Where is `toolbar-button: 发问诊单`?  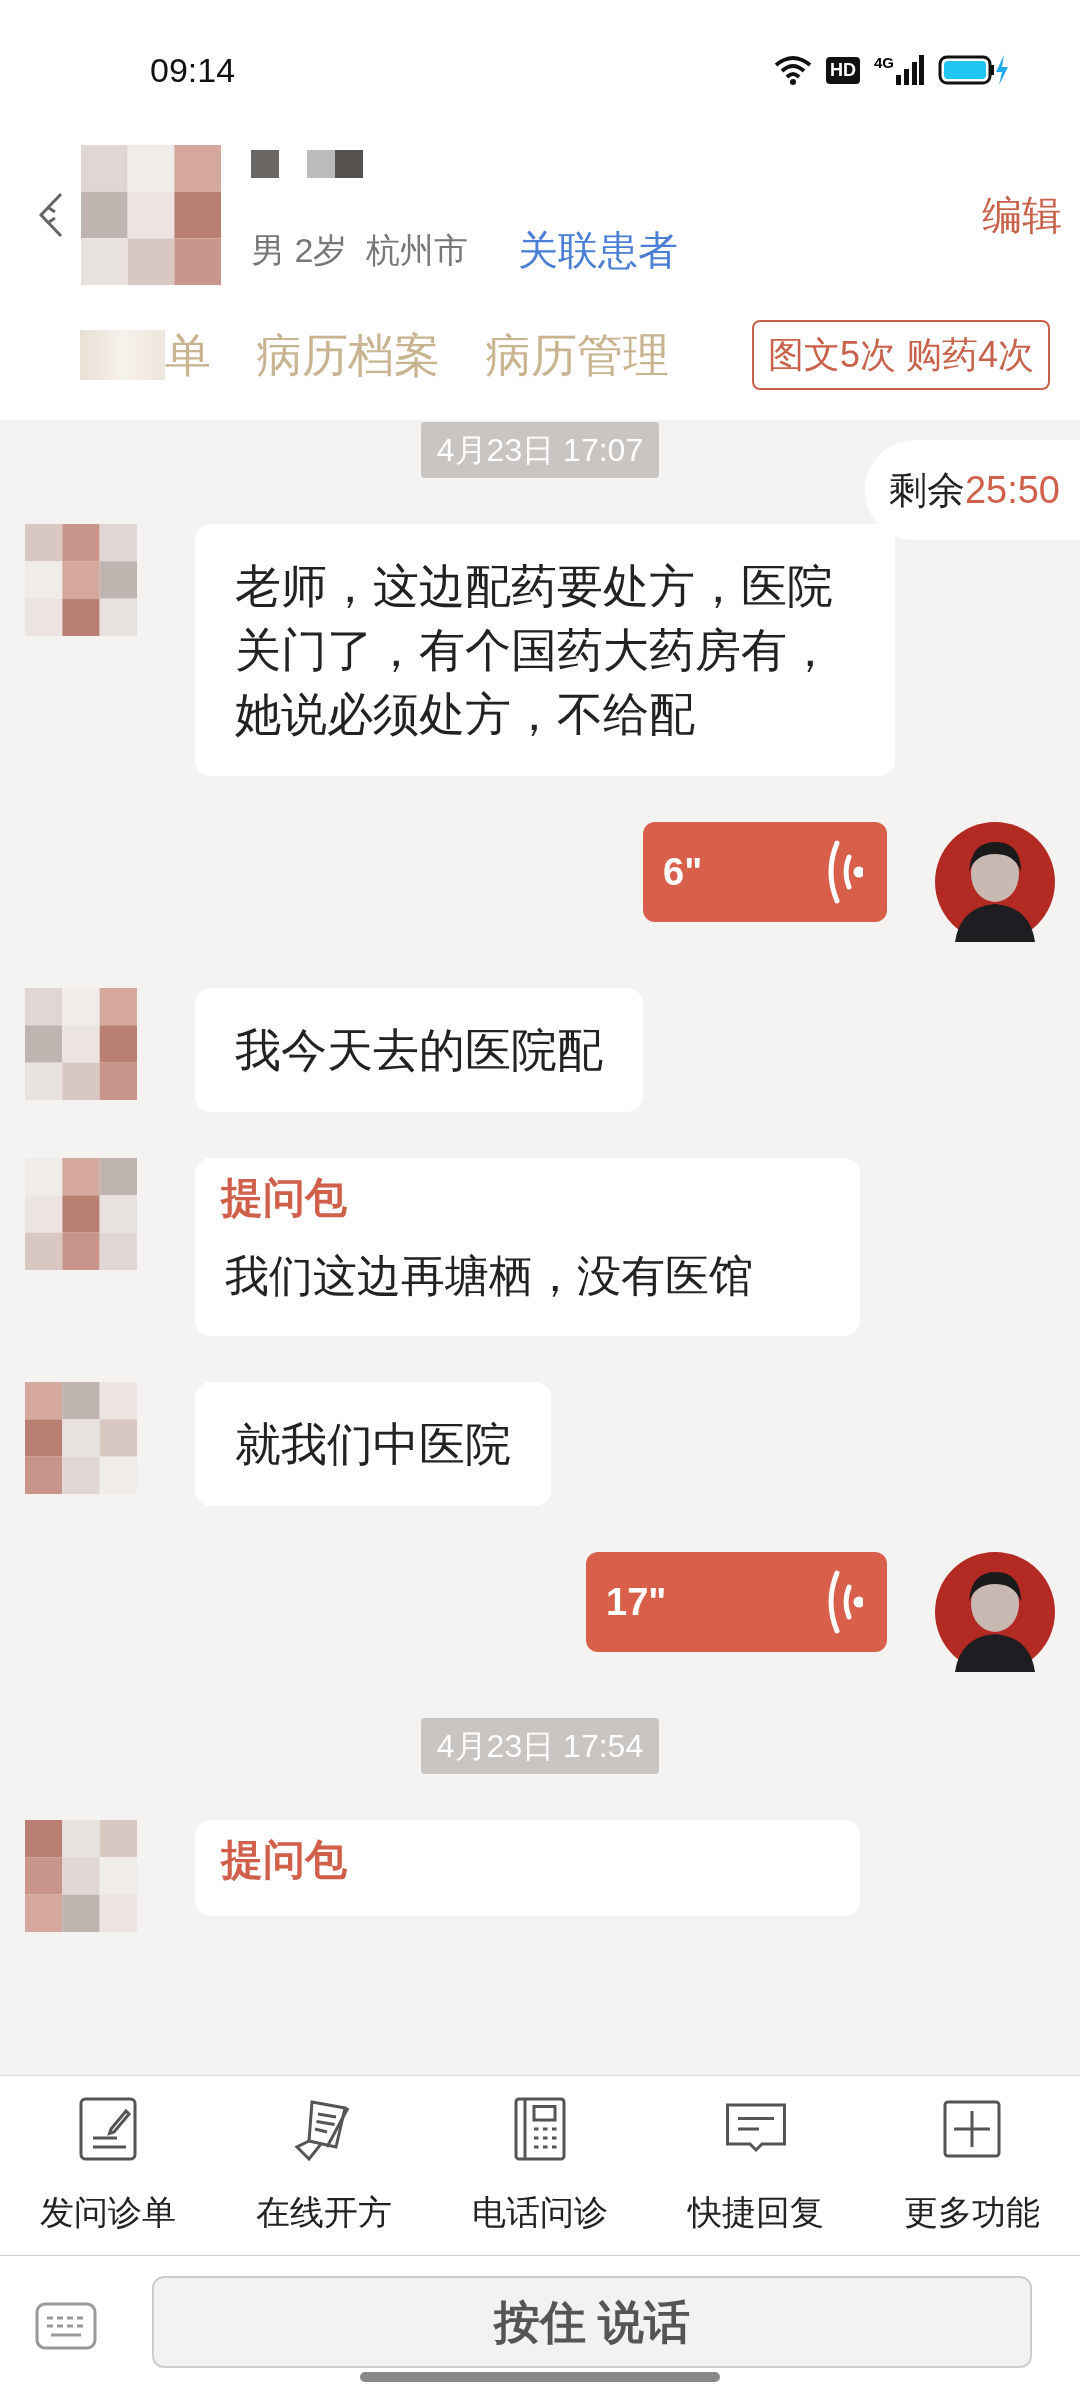
toolbar-button: 发问诊单 is located at coordinates (108, 2165).